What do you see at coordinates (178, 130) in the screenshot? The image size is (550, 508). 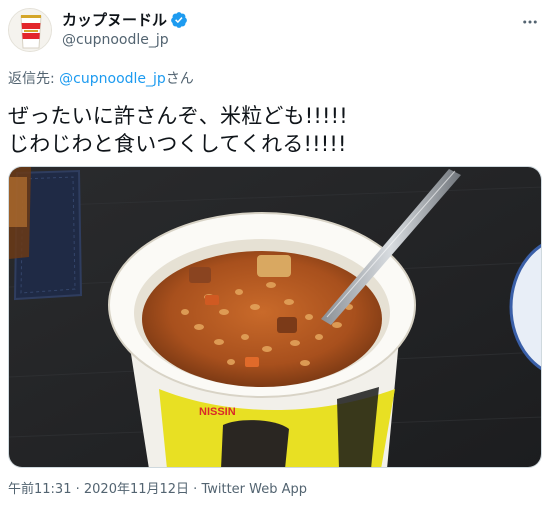 I see `tweet-text: ぜったいに許さんぞ、米粒ども!!!!! じわじわと食いつくしてくれる!!!!!` at bounding box center [178, 130].